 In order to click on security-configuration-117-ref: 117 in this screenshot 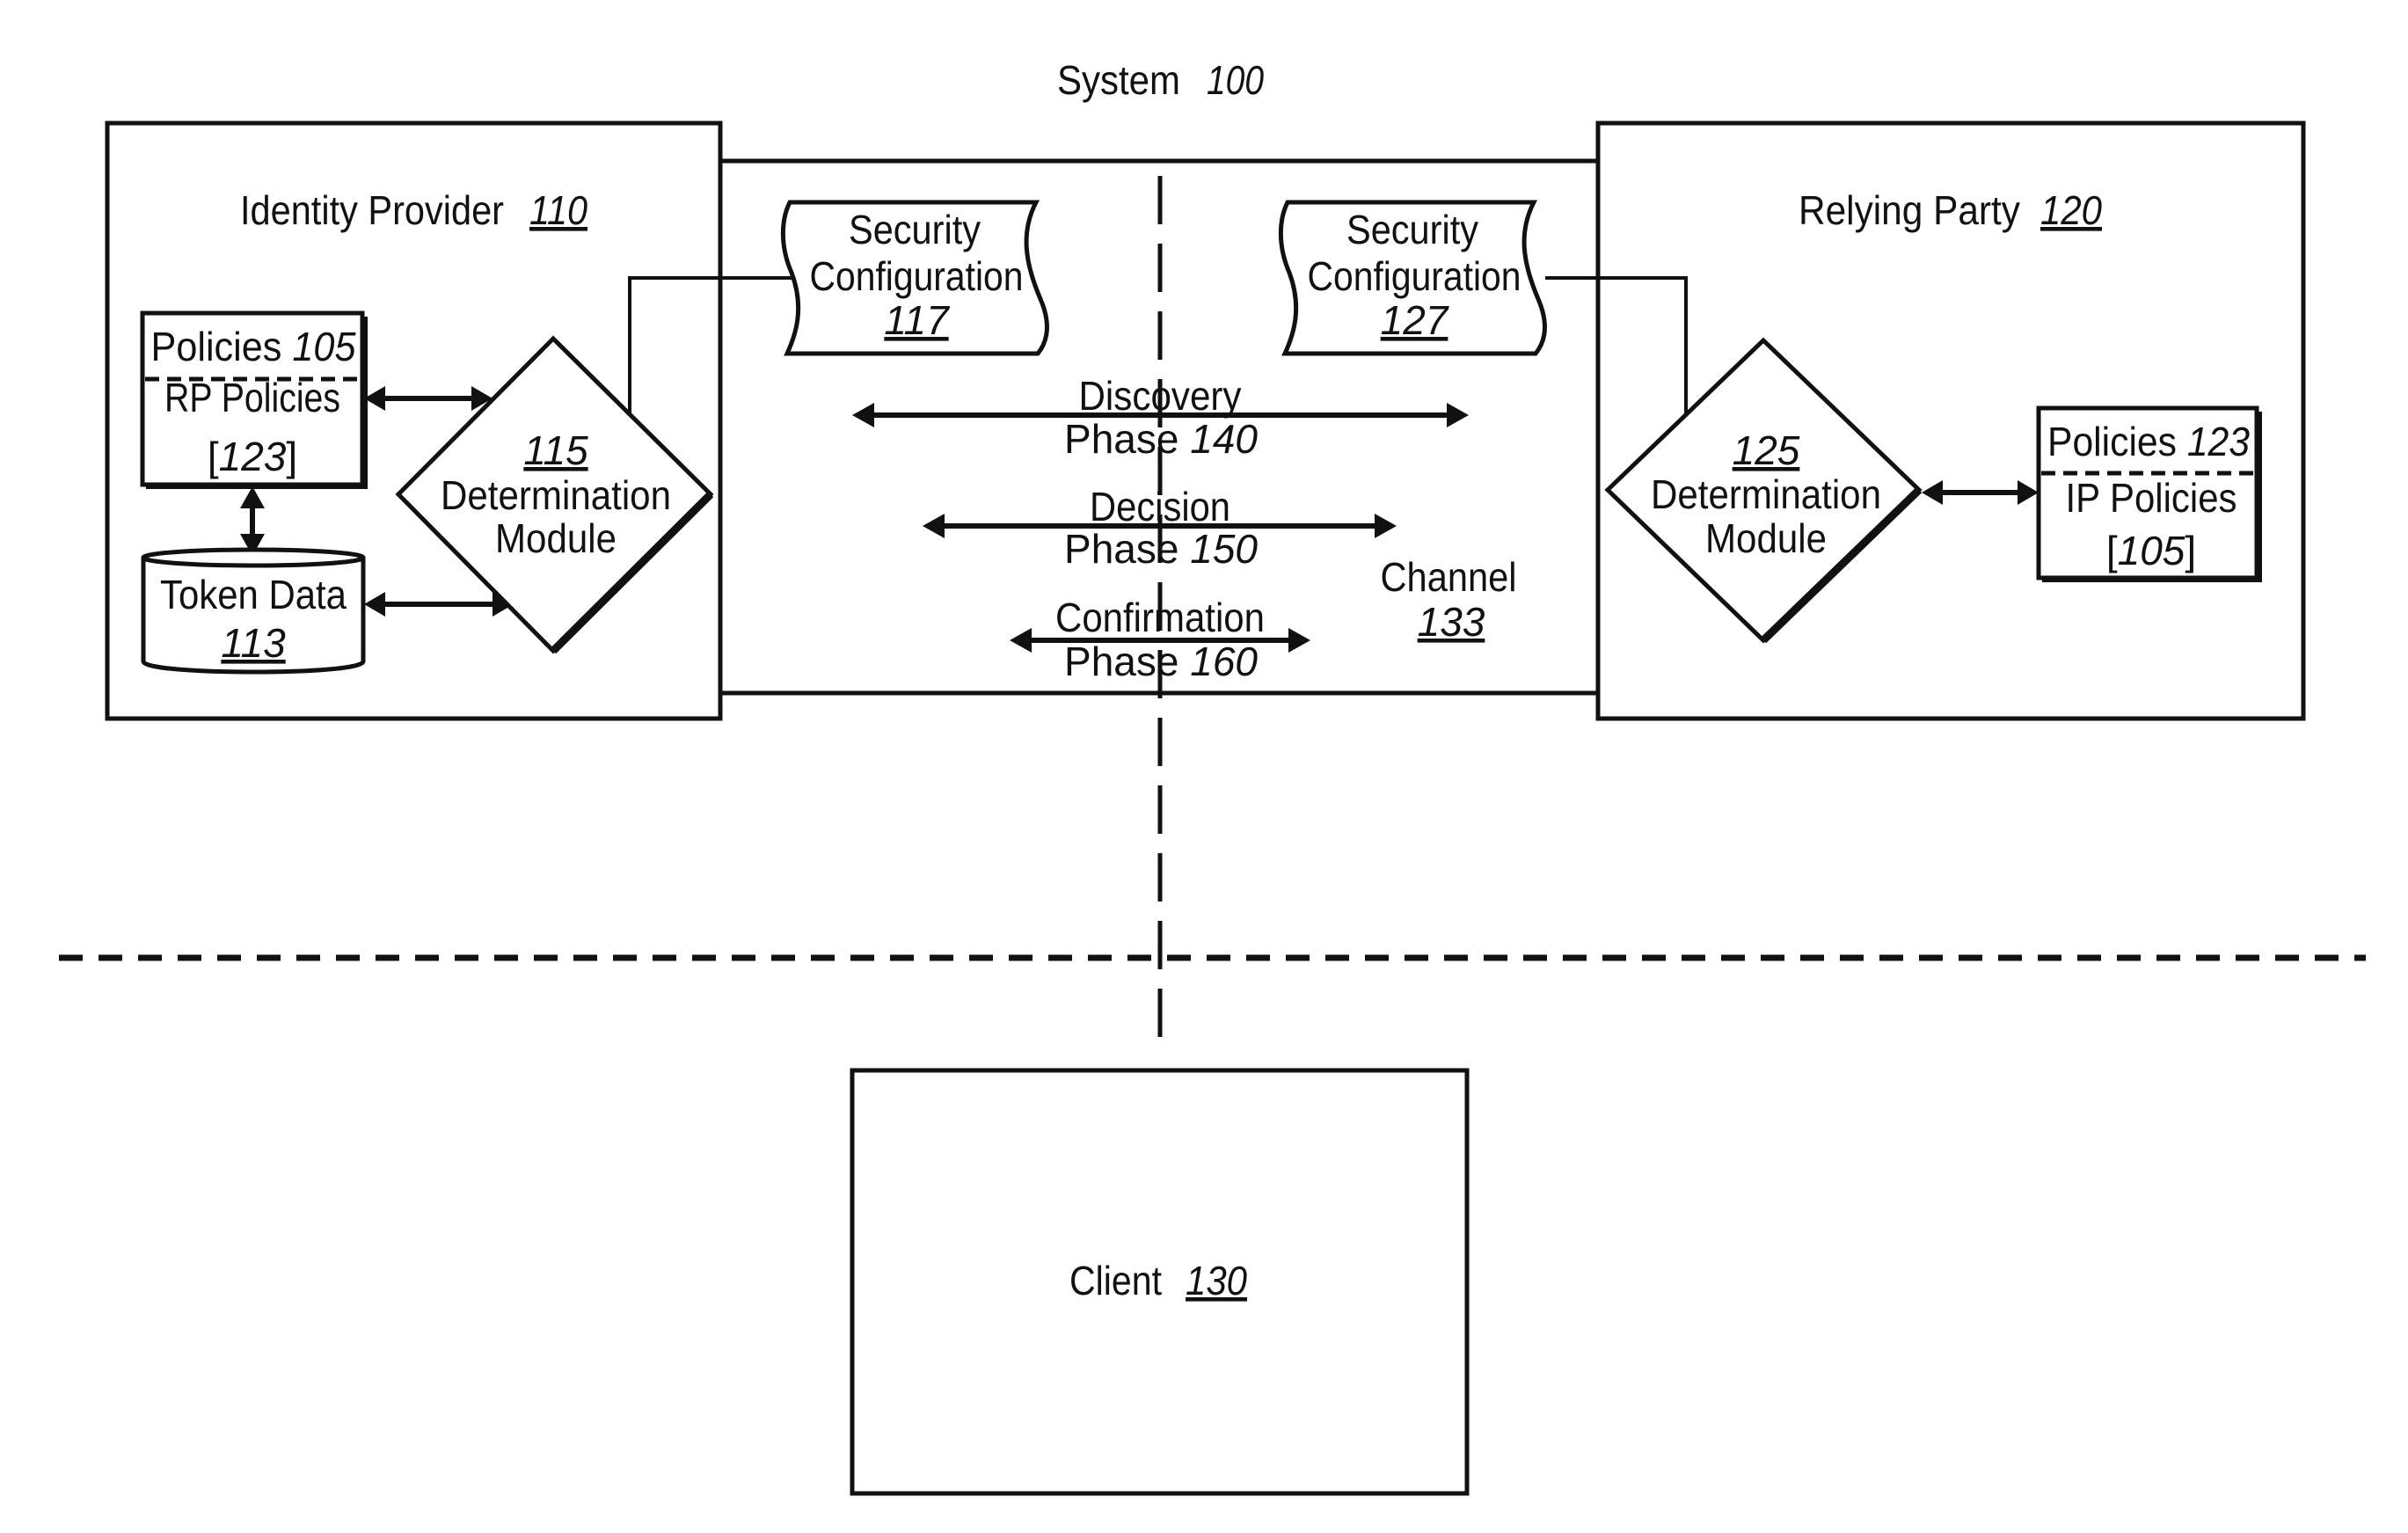, I will do `click(917, 320)`.